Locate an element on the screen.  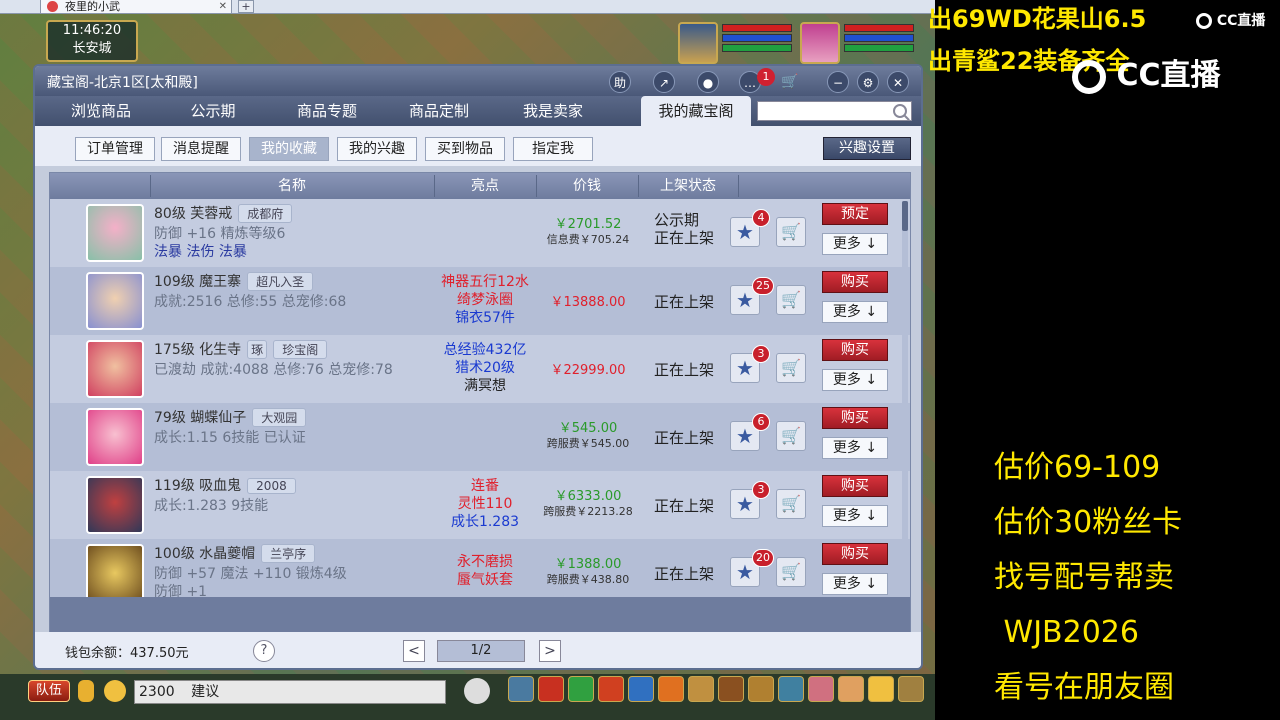
subtab-orders: 订单管理 is located at coordinates (115, 149).